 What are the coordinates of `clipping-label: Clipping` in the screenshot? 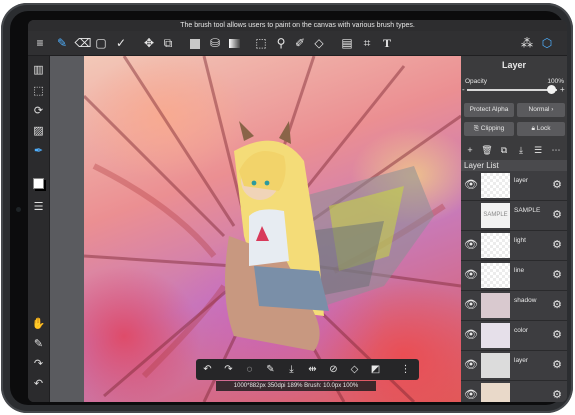 It's located at (492, 128).